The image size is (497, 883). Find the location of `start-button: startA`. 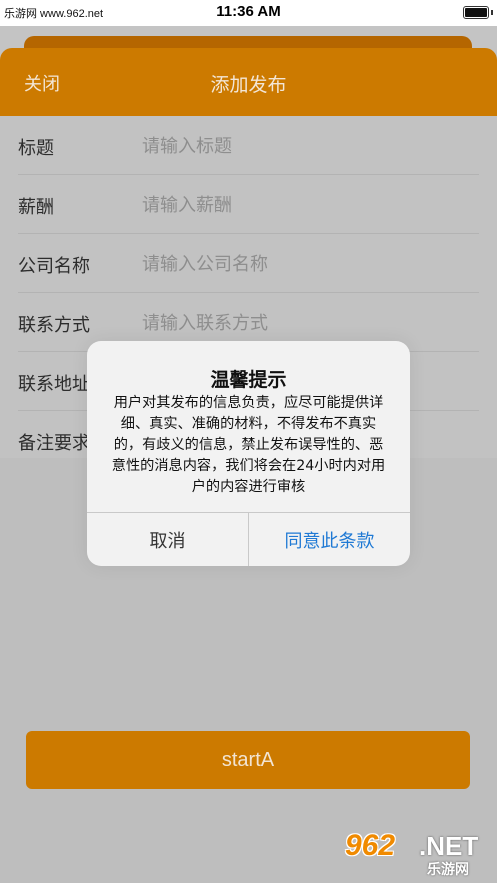

start-button: startA is located at coordinates (248, 760).